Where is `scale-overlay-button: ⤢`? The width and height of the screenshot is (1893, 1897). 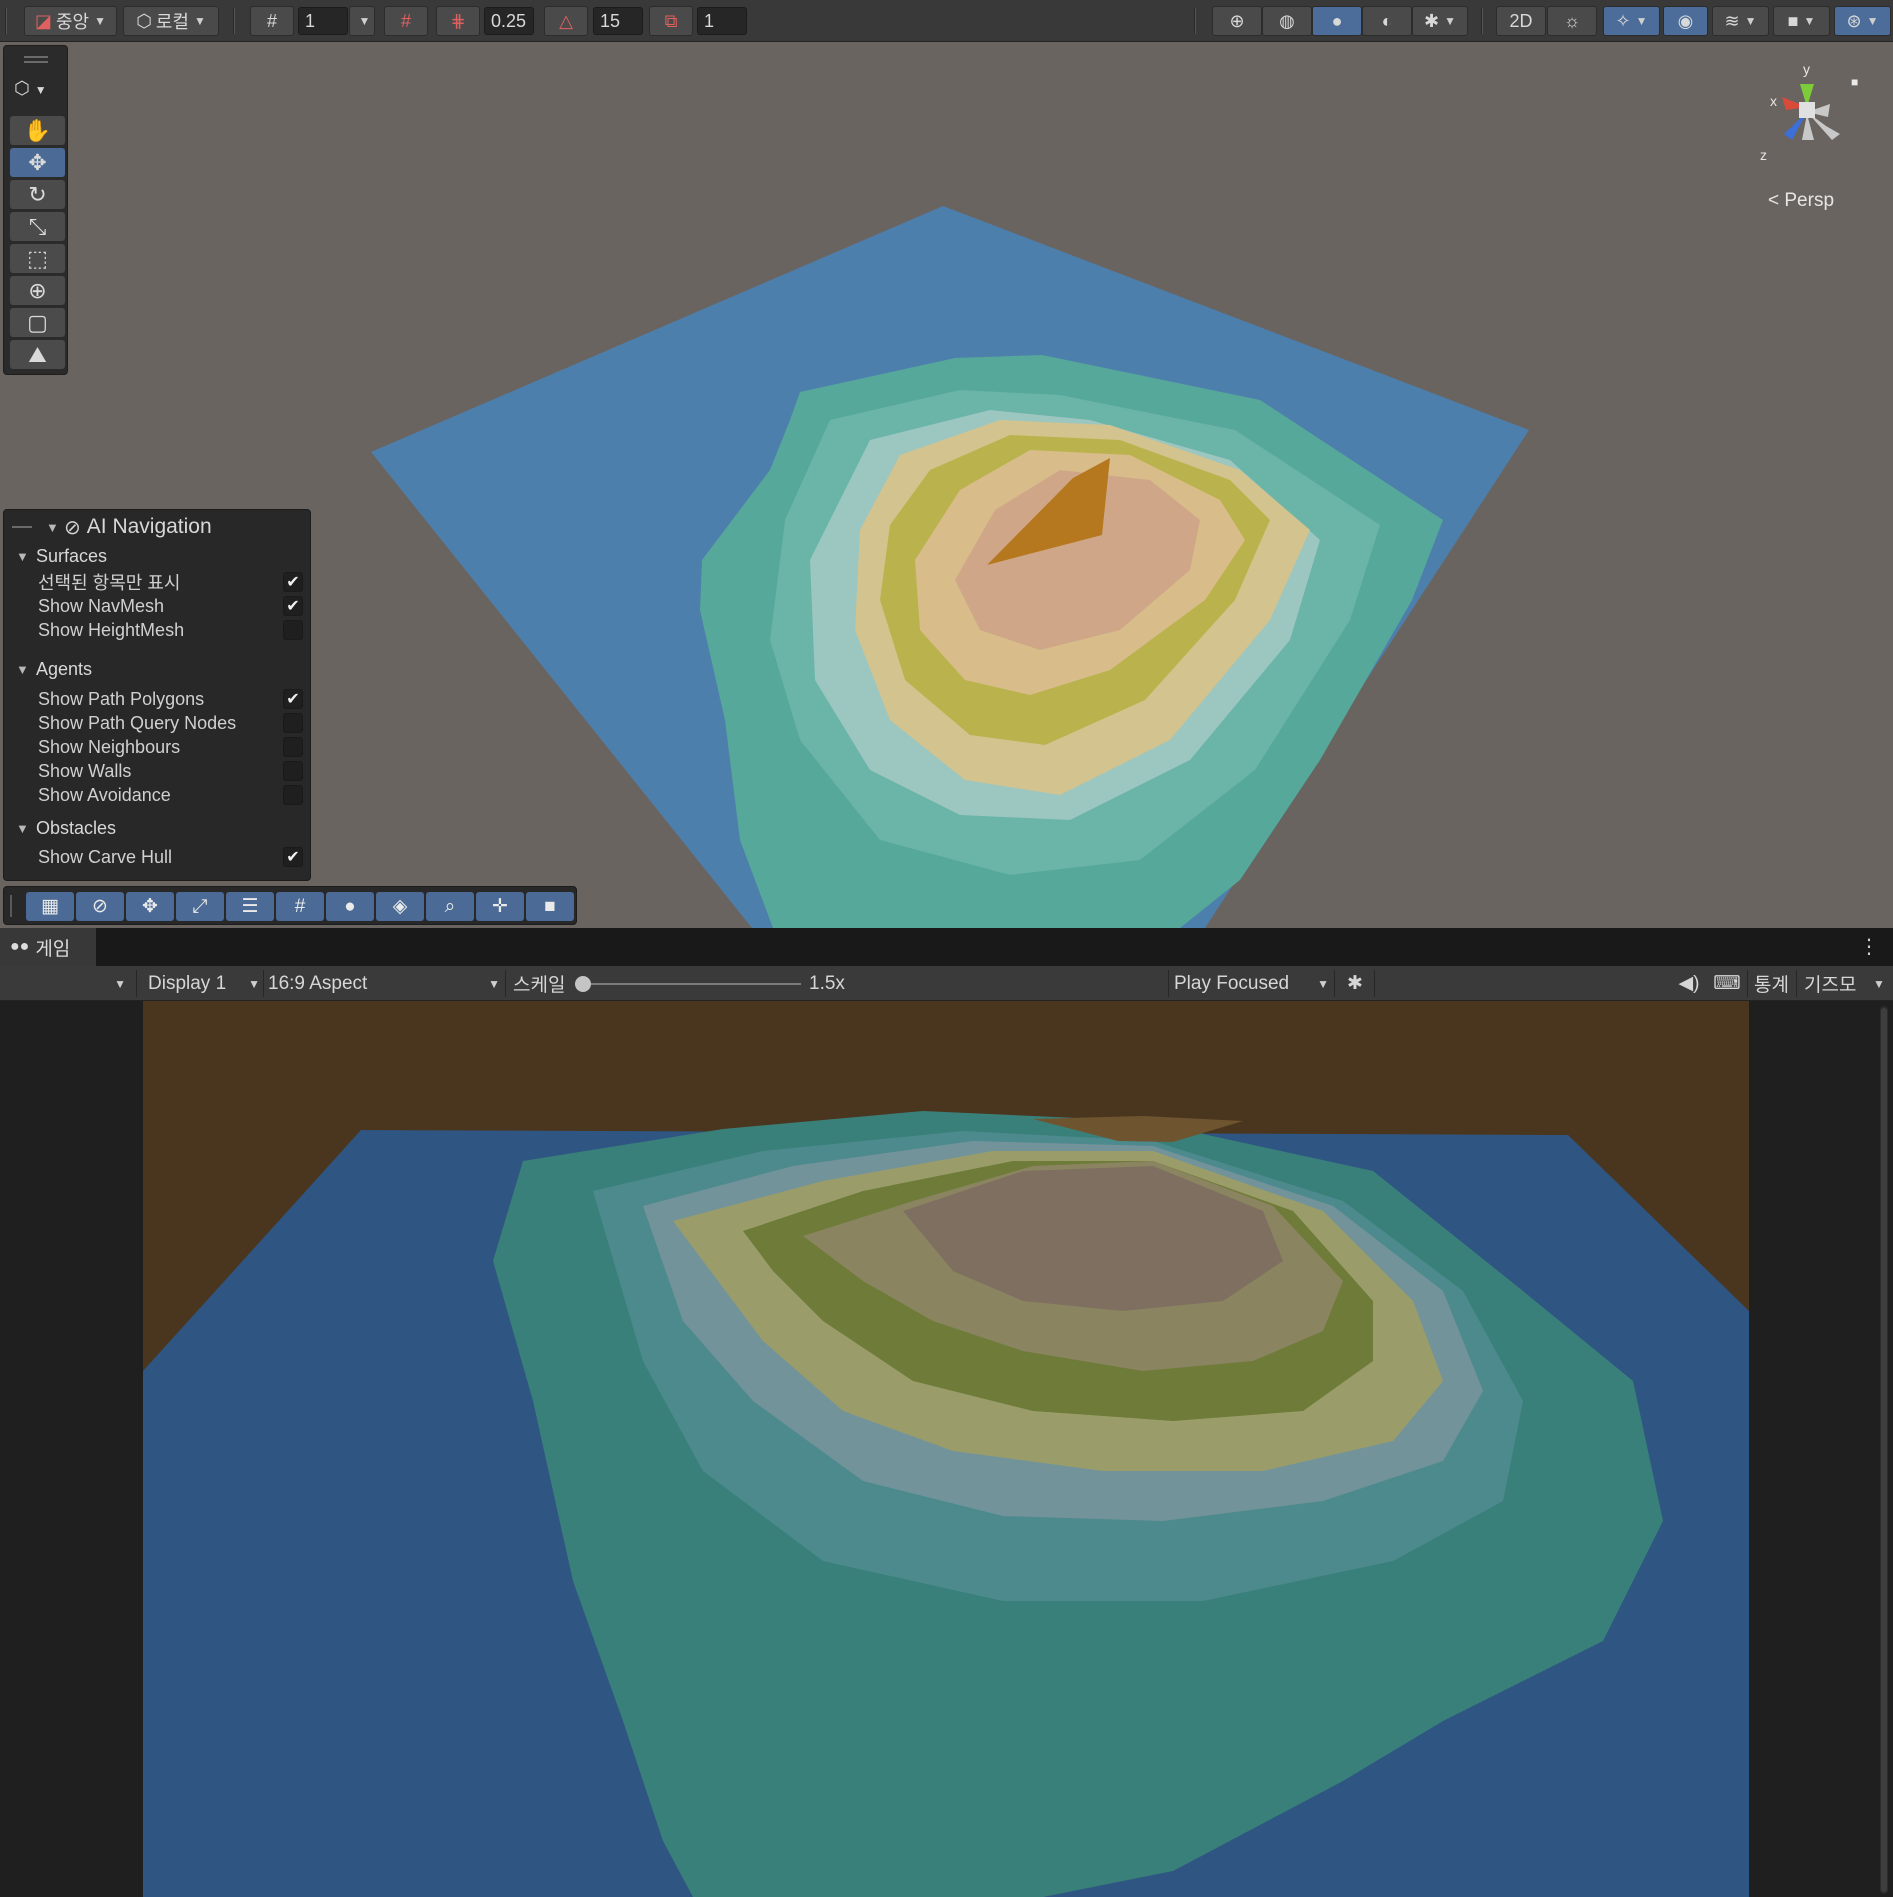 scale-overlay-button: ⤢ is located at coordinates (200, 906).